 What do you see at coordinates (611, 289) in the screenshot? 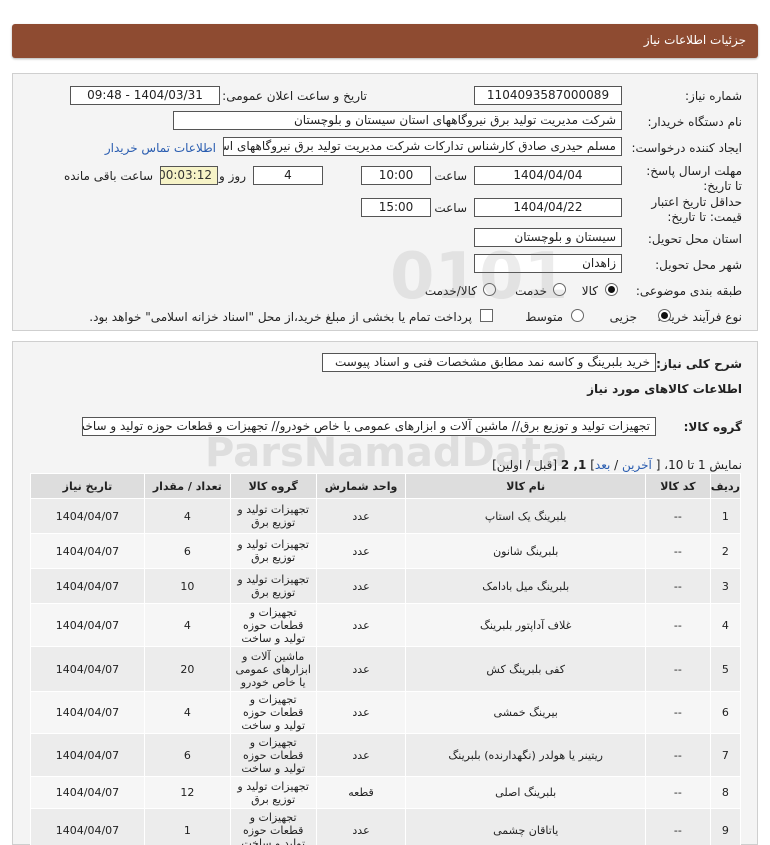
I see `category-goods-radio` at bounding box center [611, 289].